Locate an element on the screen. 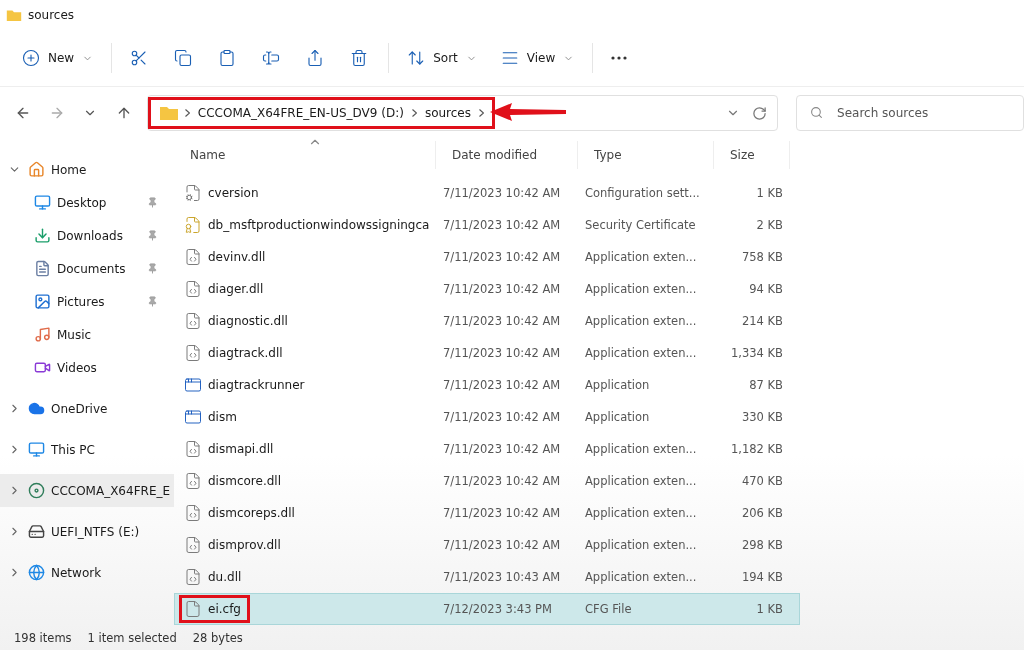 The height and width of the screenshot is (650, 1024). computer-icon is located at coordinates (36, 449).